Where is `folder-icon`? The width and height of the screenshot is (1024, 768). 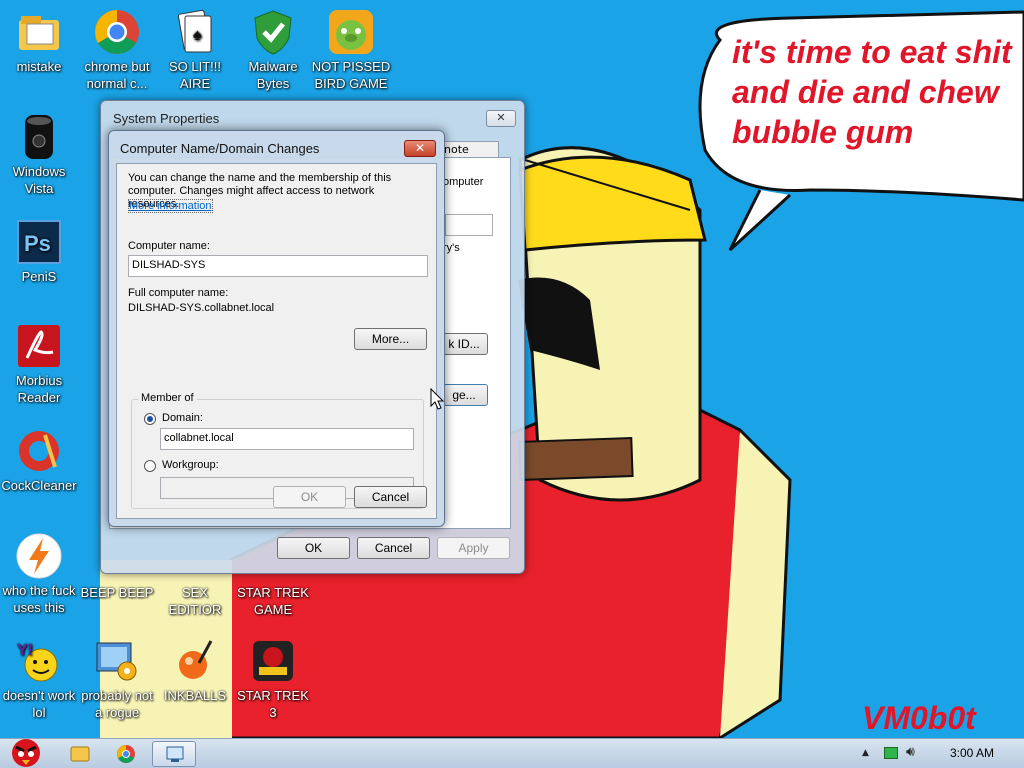
folder-icon is located at coordinates (39, 32).